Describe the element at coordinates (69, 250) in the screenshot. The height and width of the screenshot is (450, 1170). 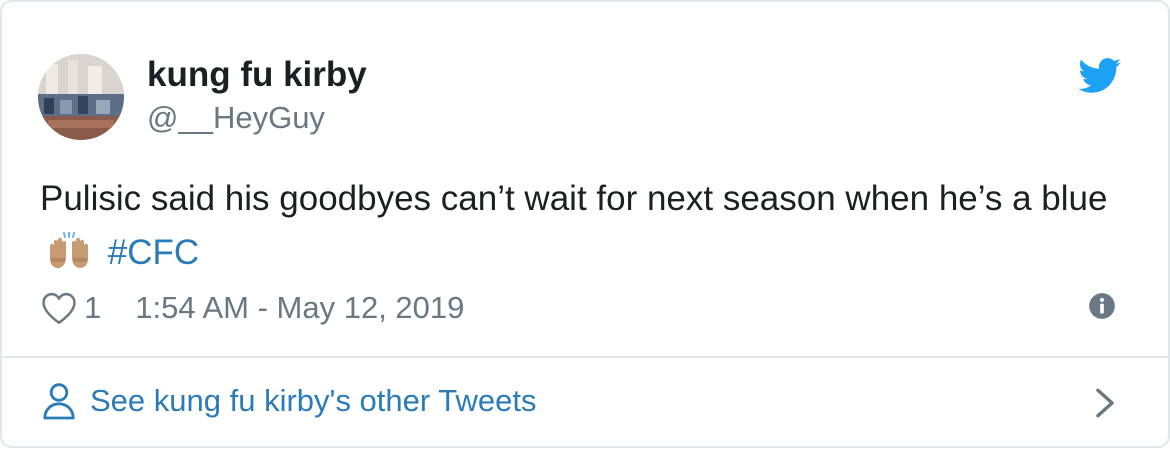
I see `raising-hands-emoji-icon` at that location.